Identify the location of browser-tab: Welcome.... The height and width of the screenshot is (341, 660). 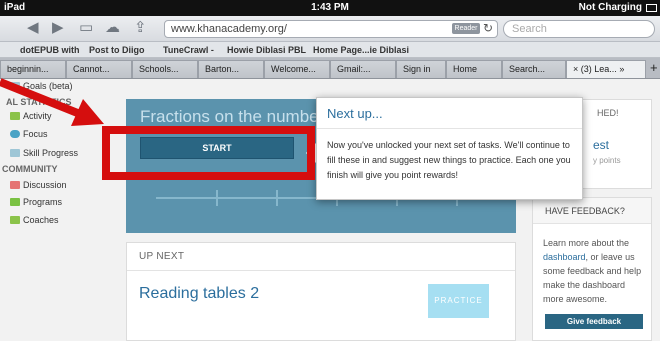
(297, 69).